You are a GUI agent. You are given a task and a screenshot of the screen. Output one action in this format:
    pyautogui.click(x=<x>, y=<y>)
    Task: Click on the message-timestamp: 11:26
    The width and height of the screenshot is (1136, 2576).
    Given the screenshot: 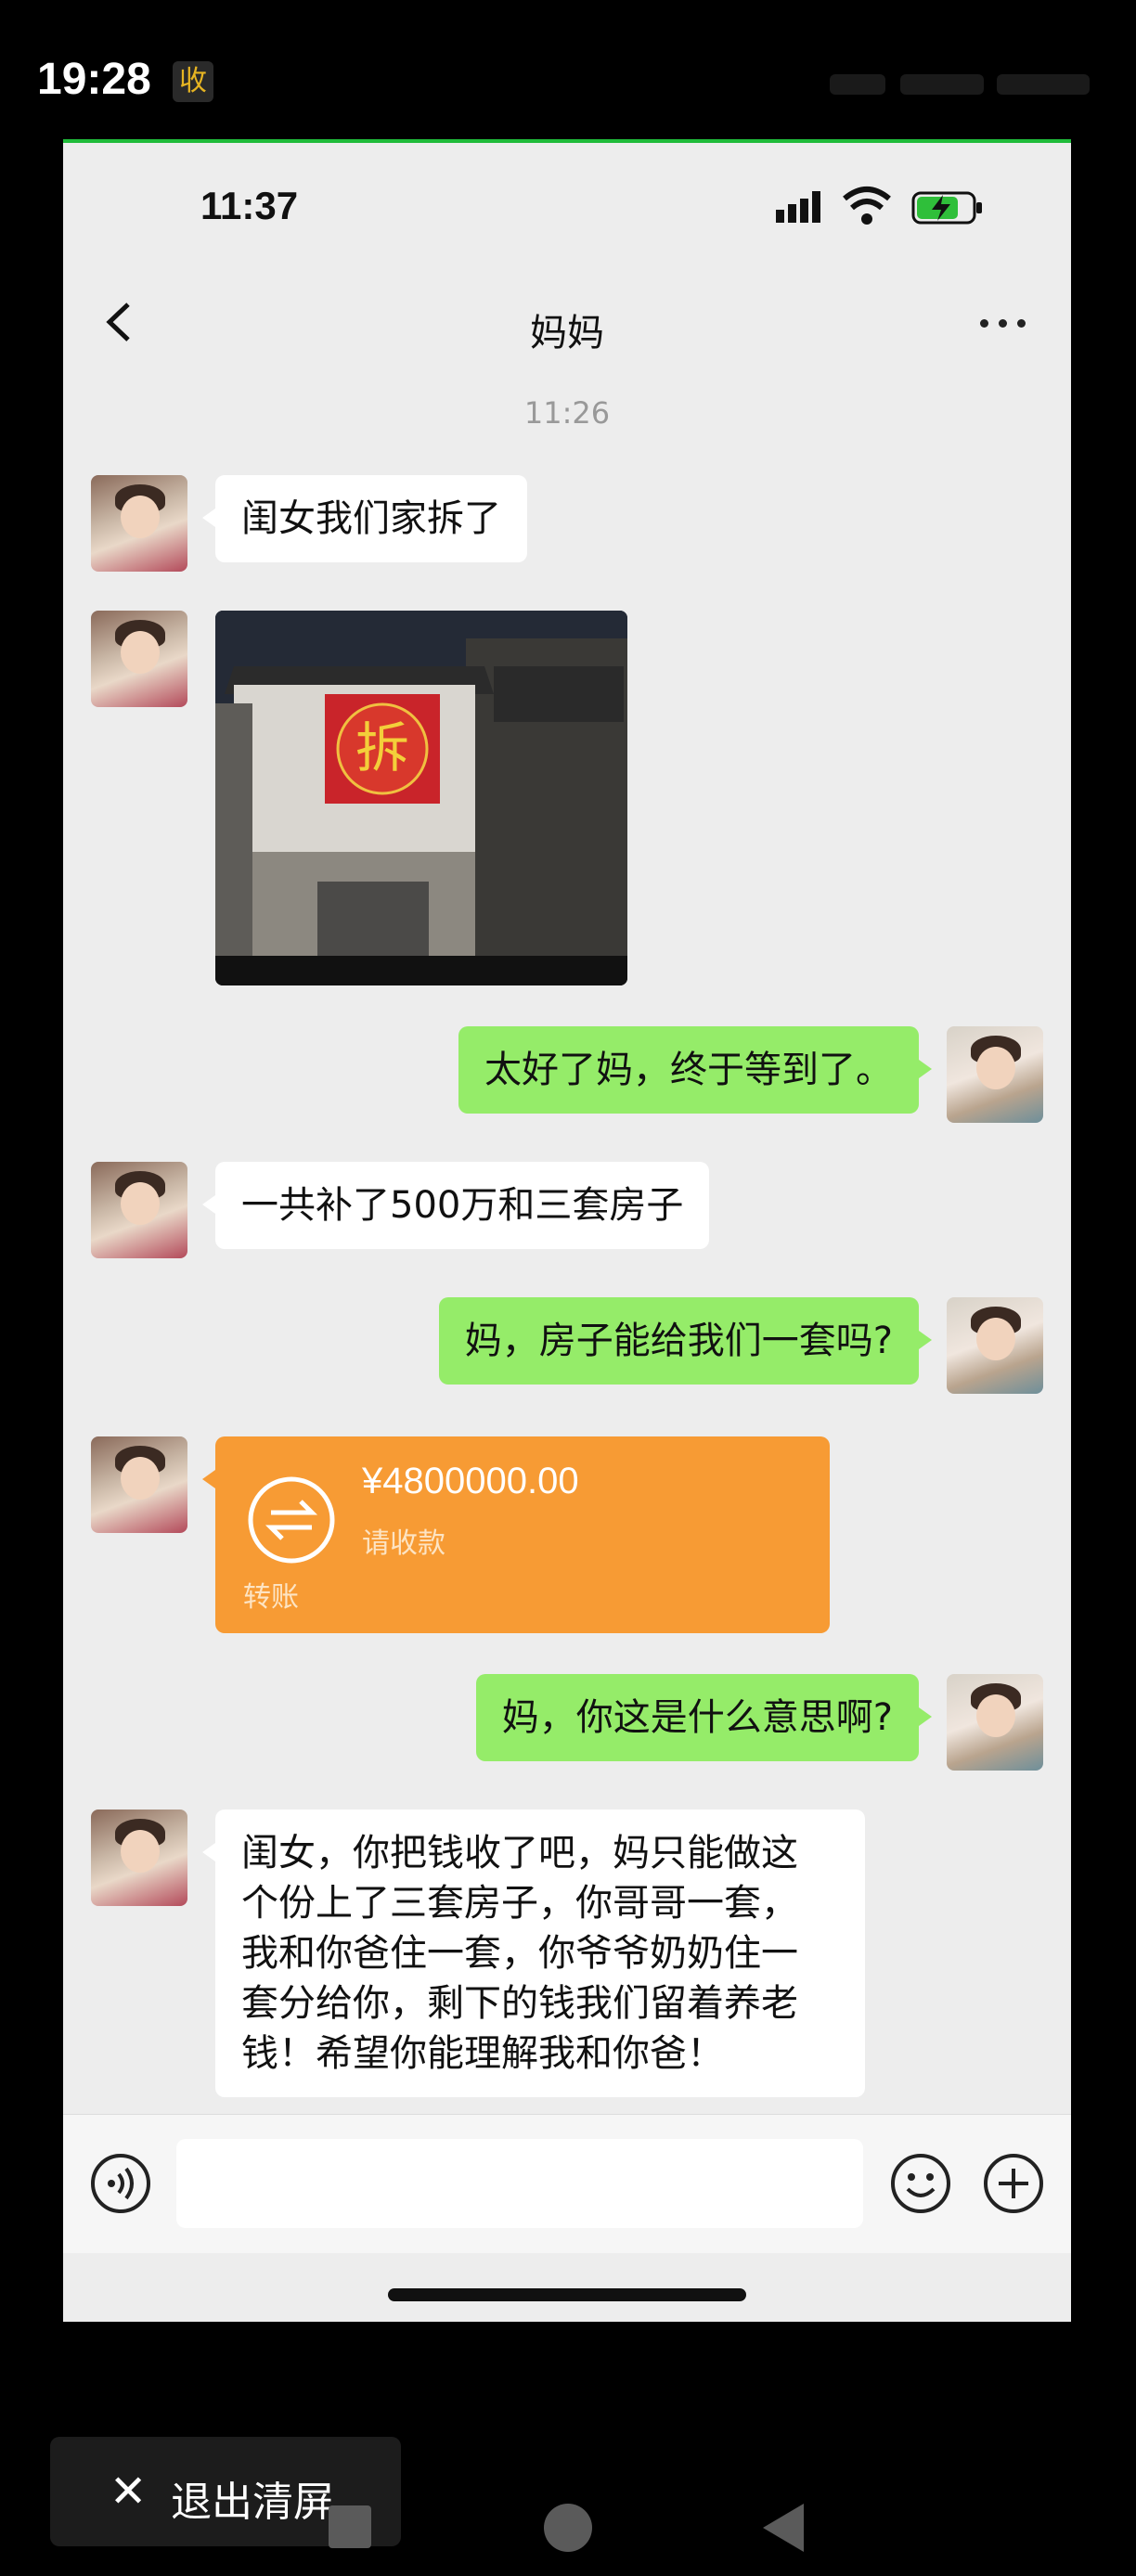 What is the action you would take?
    pyautogui.click(x=567, y=413)
    